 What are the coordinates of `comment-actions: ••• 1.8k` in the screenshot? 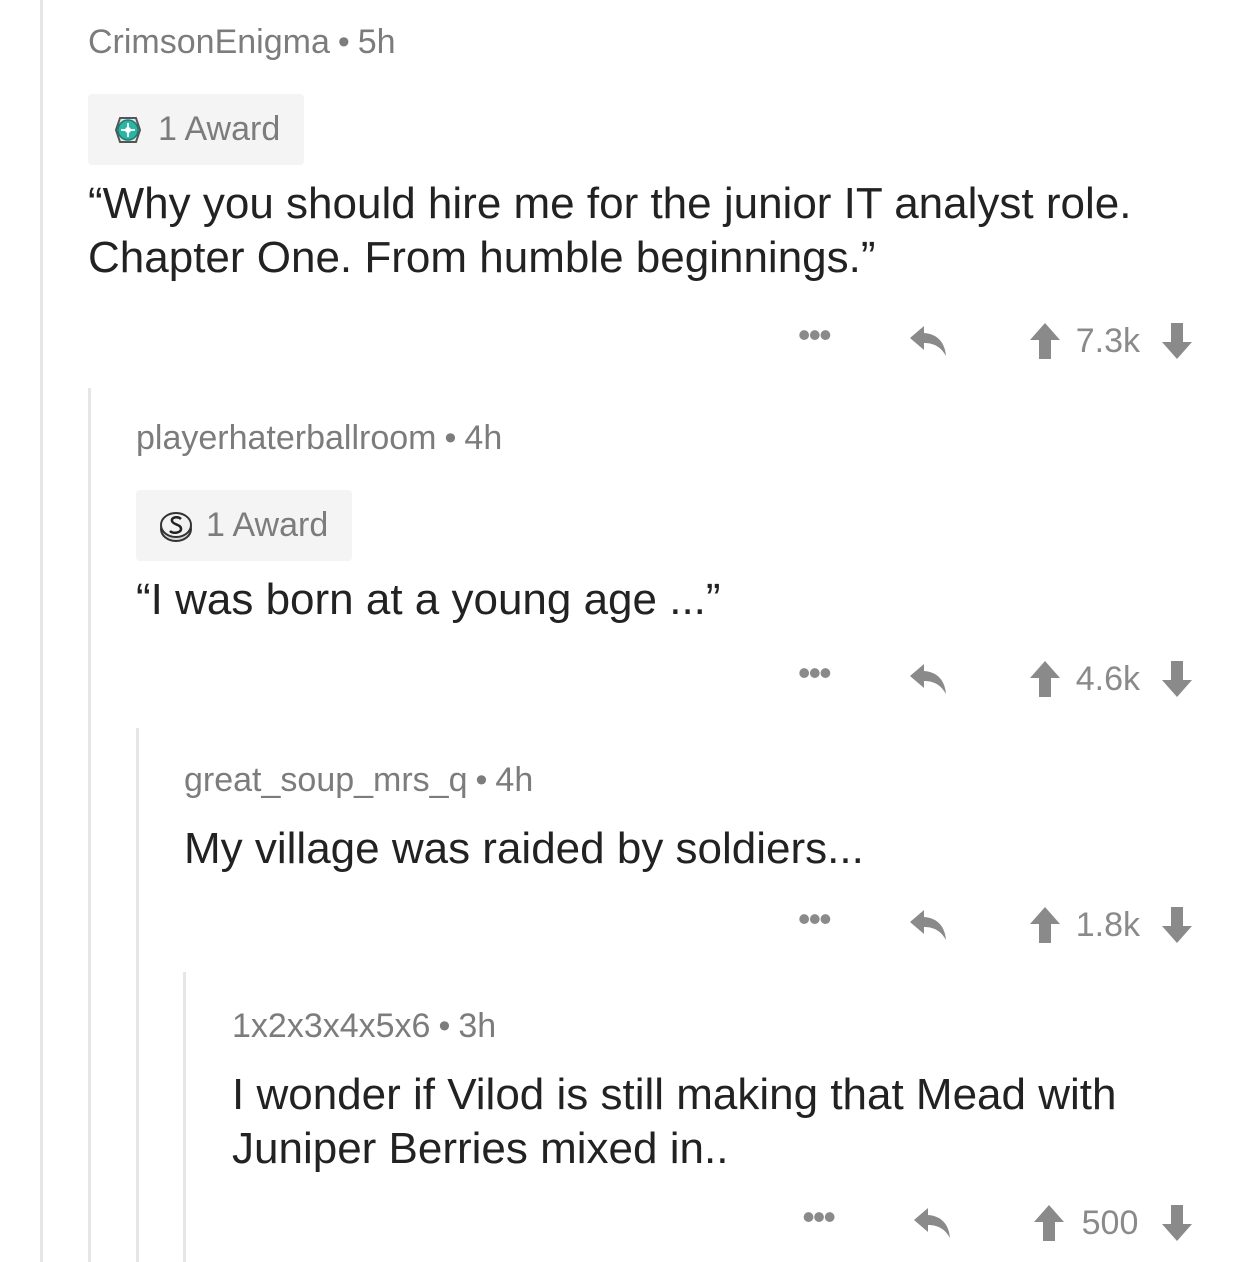 It's located at (996, 925).